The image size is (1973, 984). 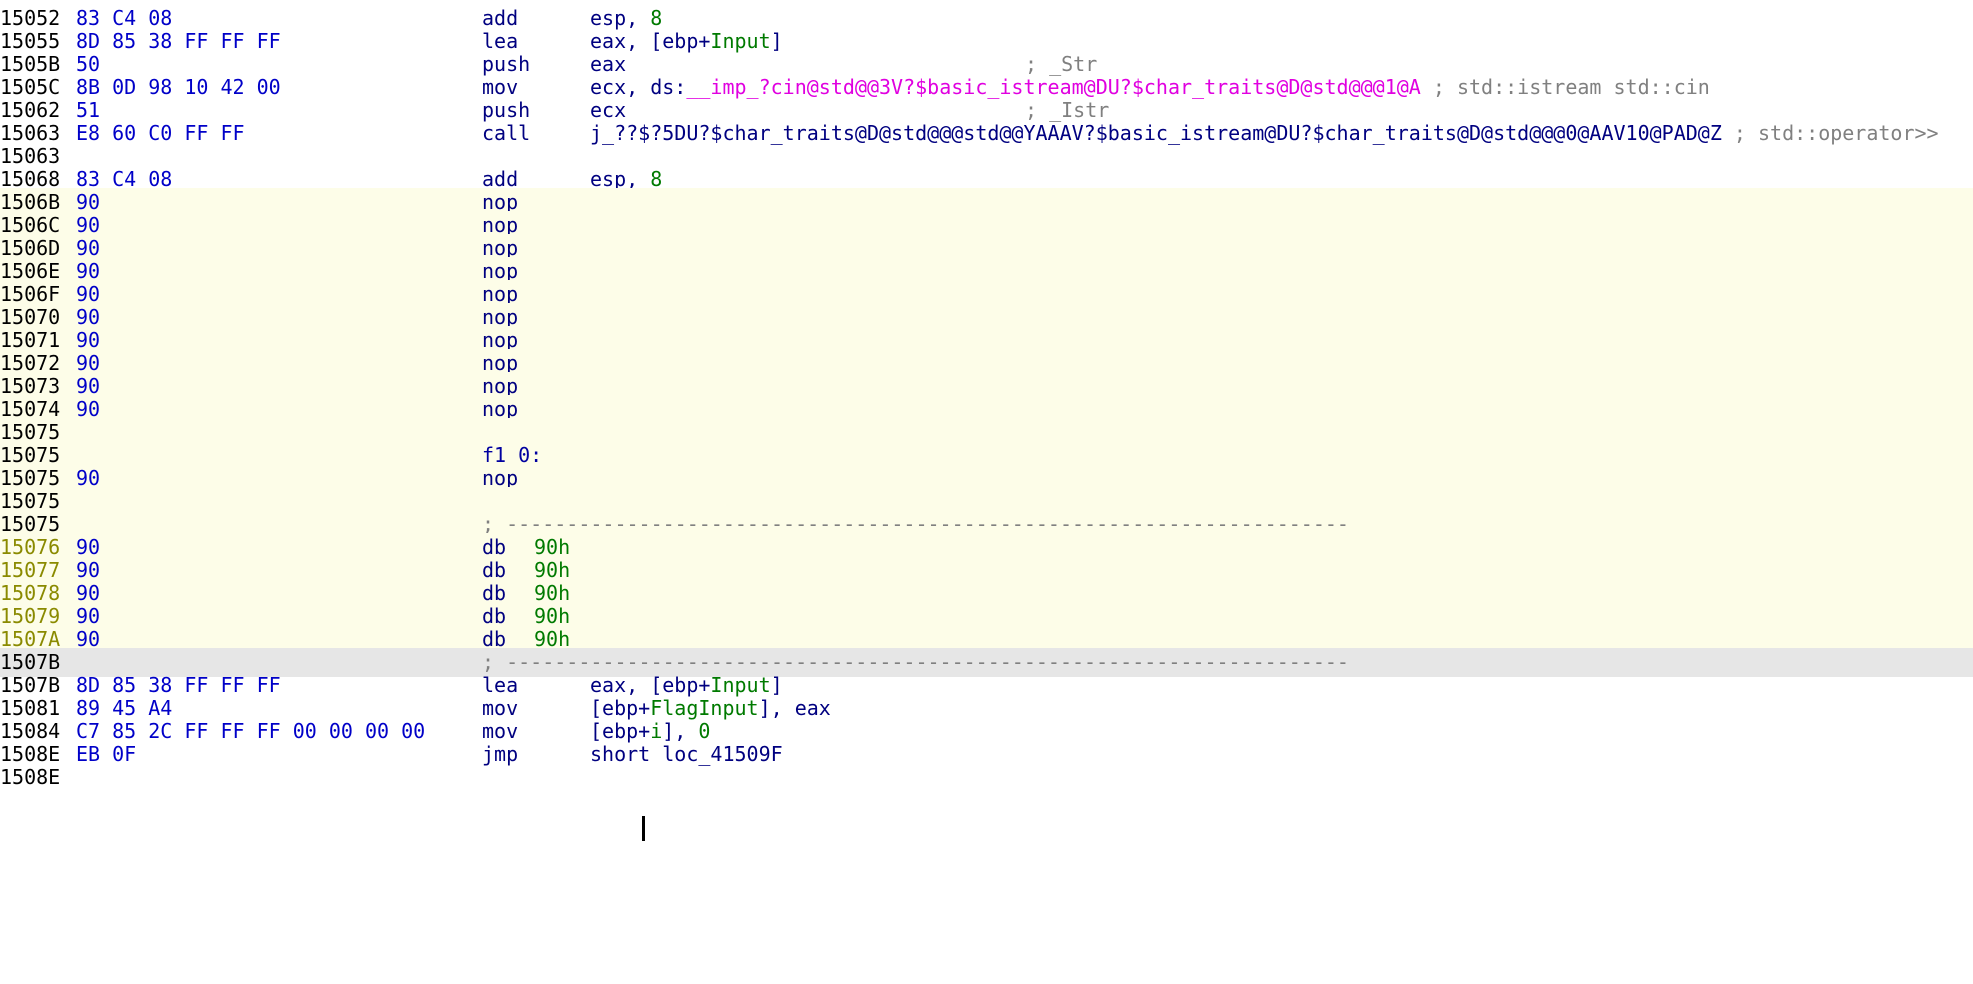 What do you see at coordinates (30, 777) in the screenshot?
I see `address: 1508E` at bounding box center [30, 777].